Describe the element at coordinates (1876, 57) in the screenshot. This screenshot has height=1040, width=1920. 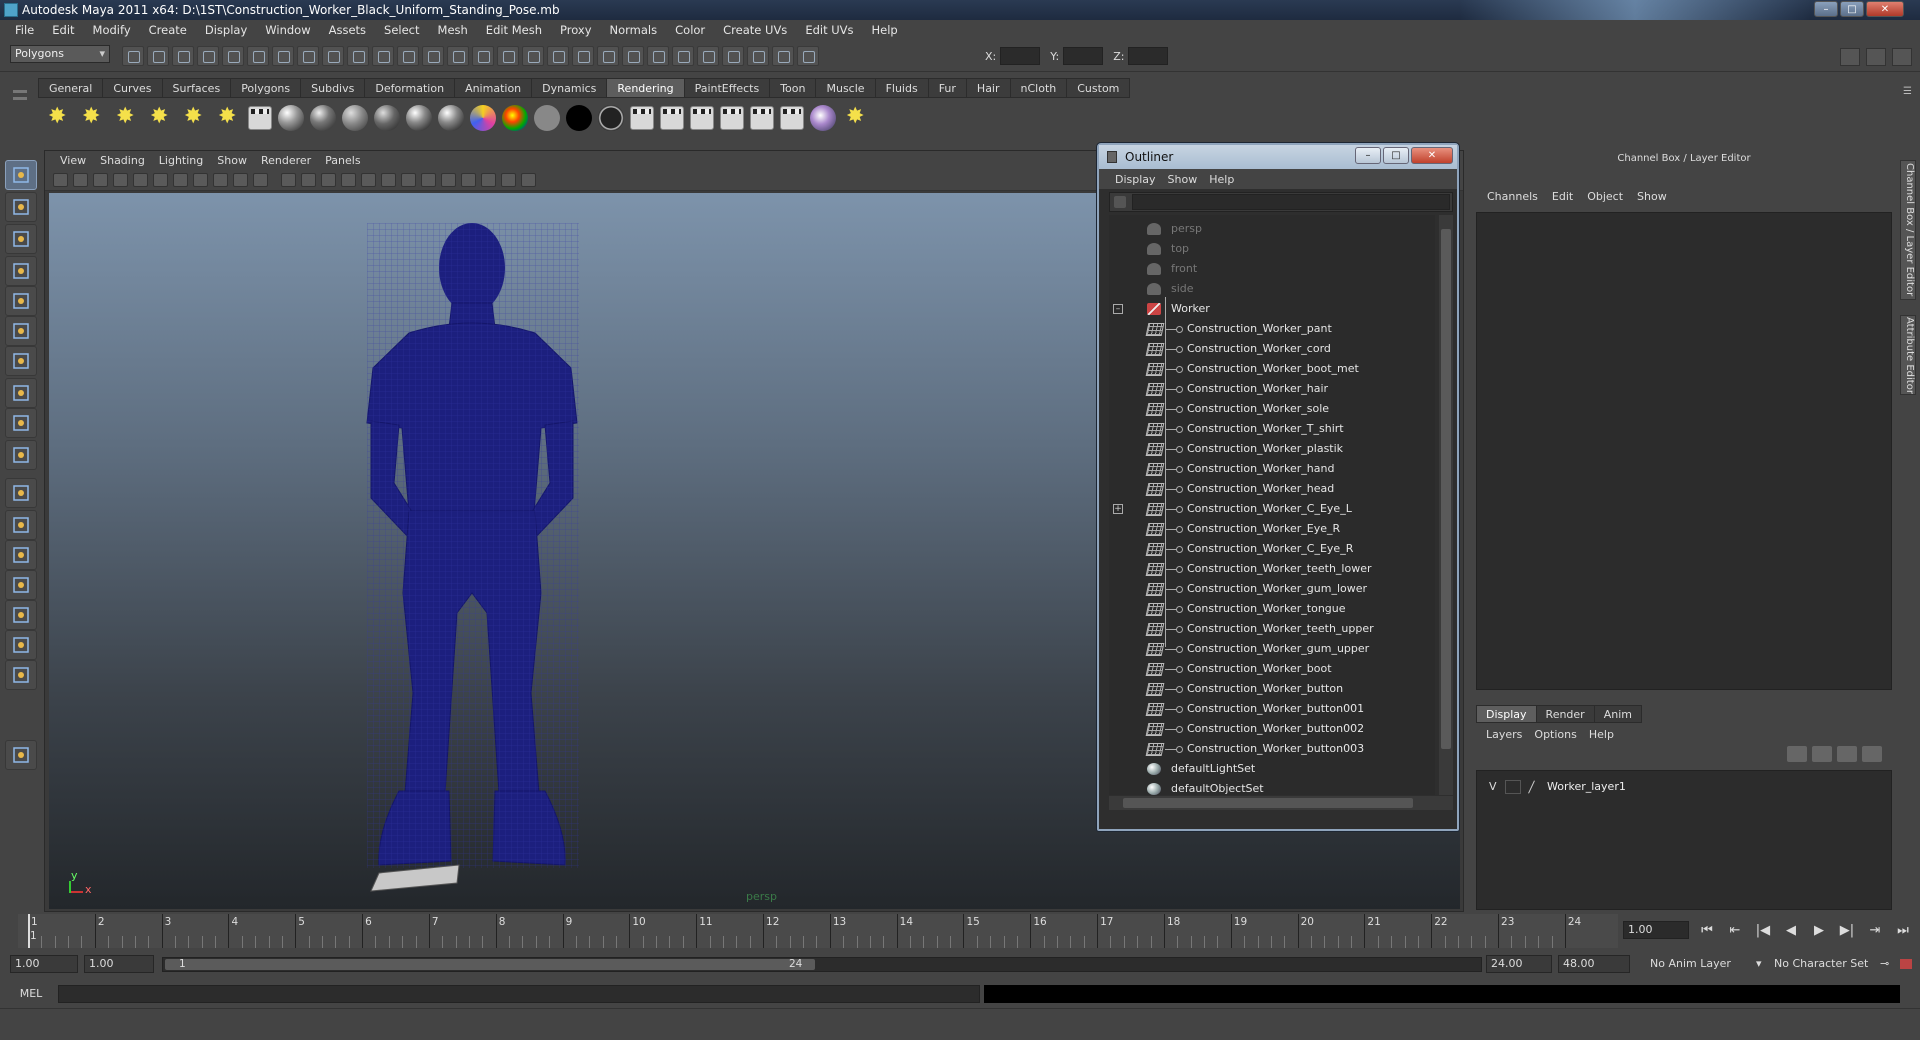
I see `tool-settings-toggle-icon` at that location.